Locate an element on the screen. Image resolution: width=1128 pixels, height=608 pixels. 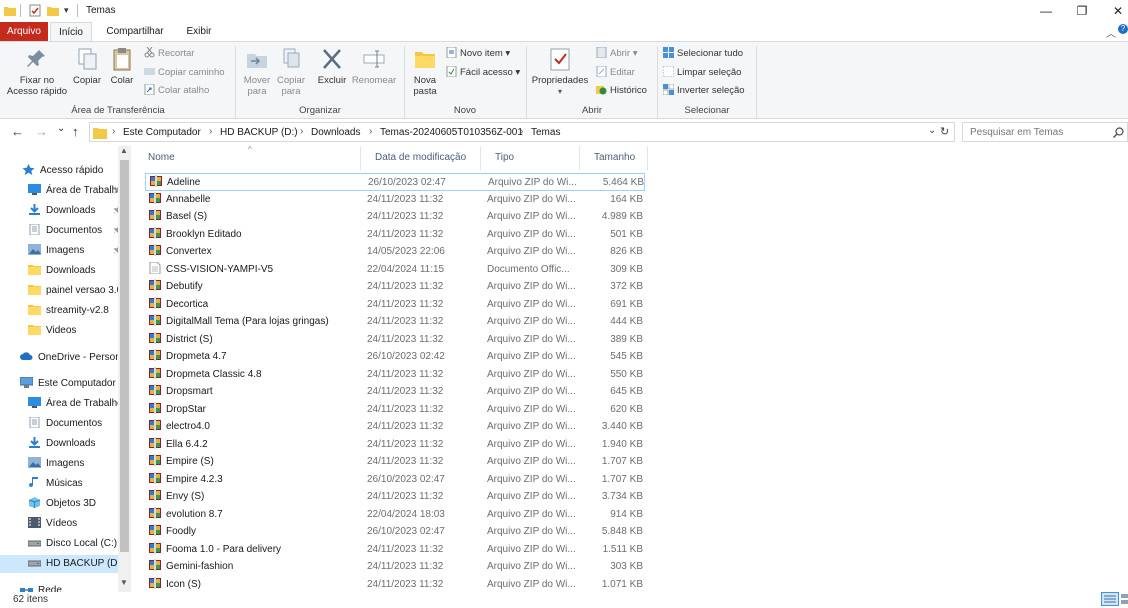
column-header-size: Tamanho is located at coordinates (614, 158).